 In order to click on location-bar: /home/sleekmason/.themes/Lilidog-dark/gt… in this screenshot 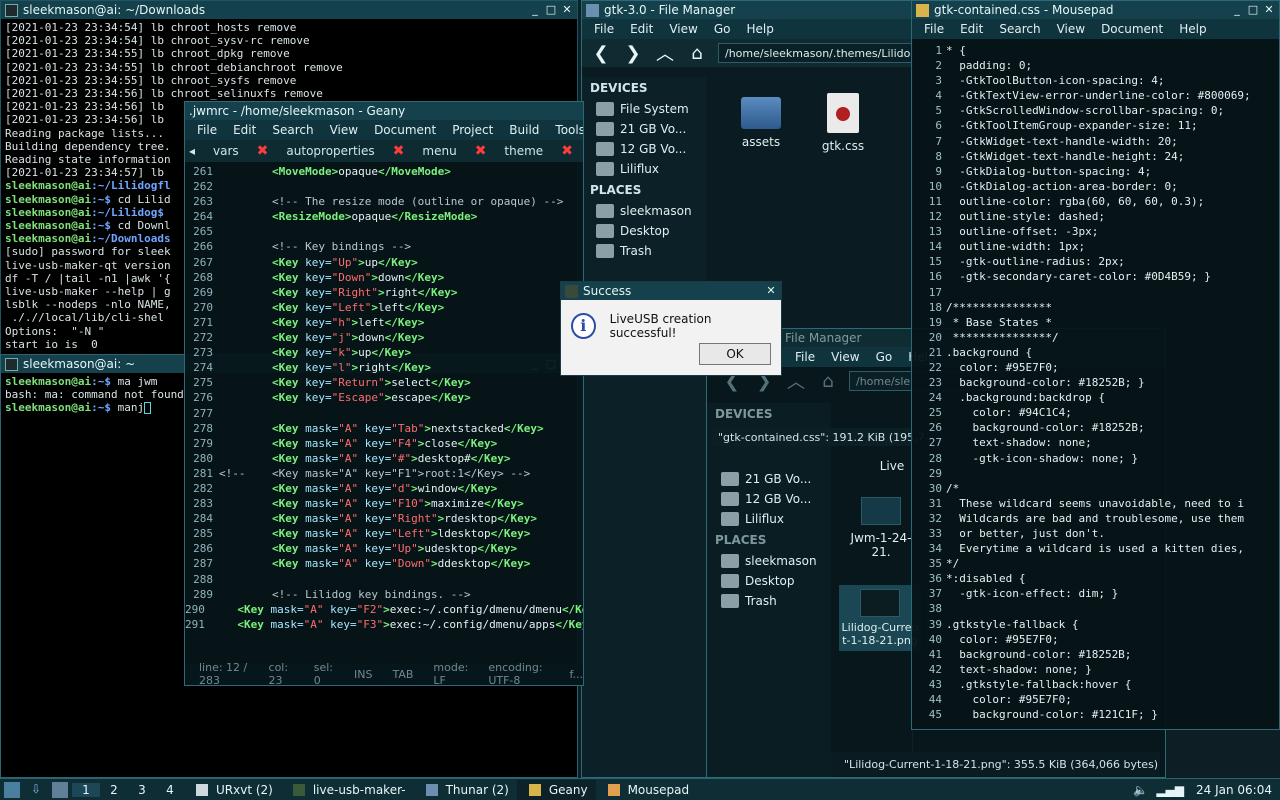, I will do `click(815, 53)`.